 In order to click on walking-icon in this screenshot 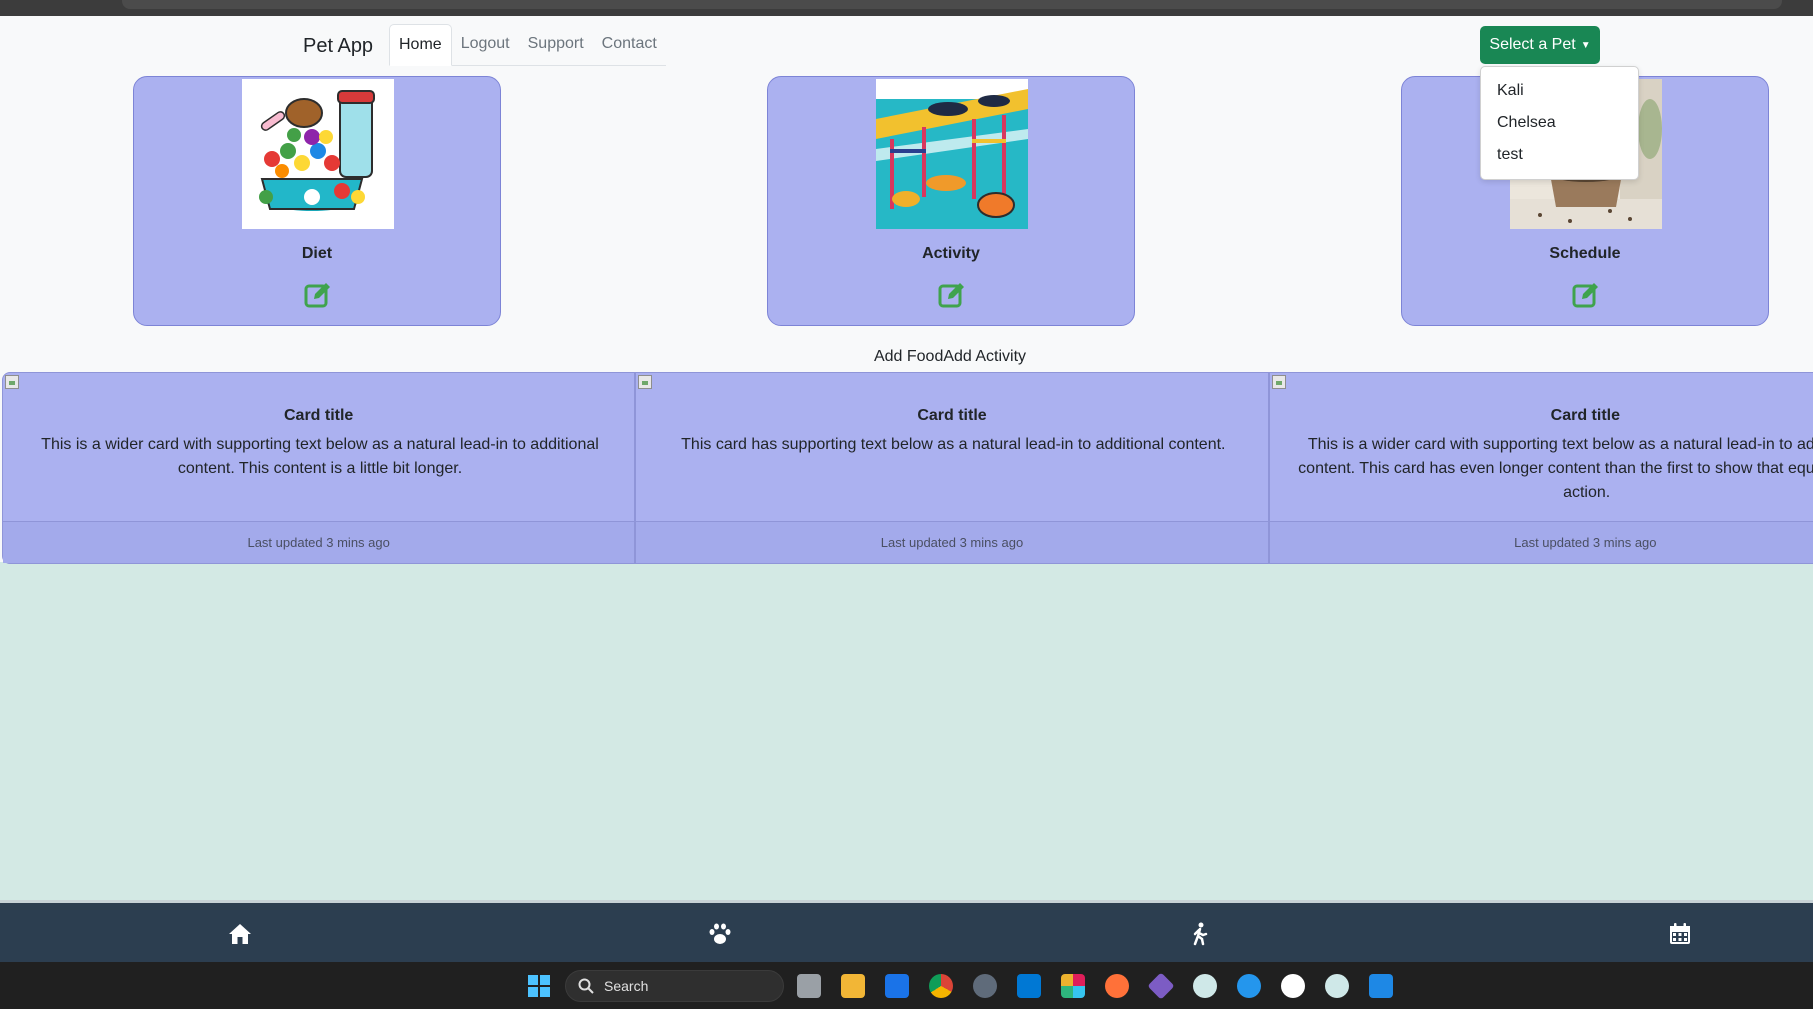, I will do `click(1200, 934)`.